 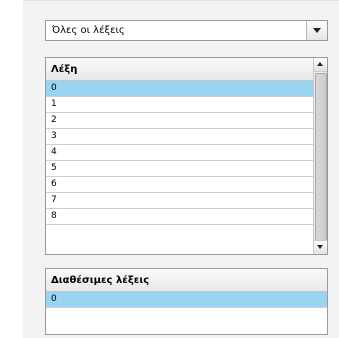 What do you see at coordinates (181, 0) in the screenshot?
I see `divider` at bounding box center [181, 0].